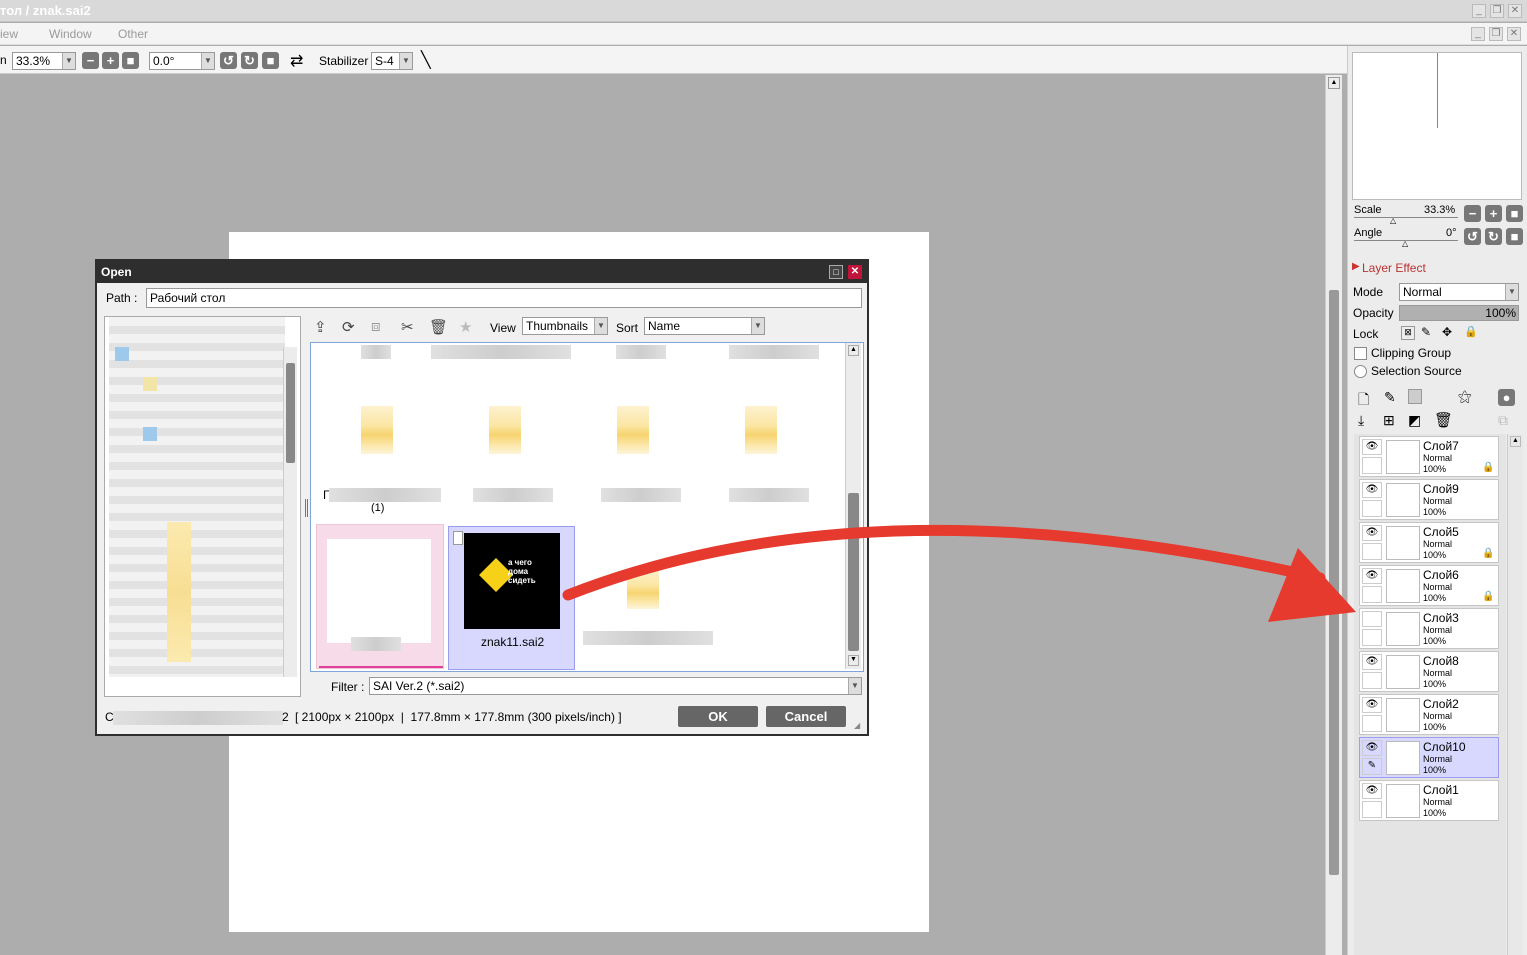 This screenshot has height=955, width=1527. I want to click on annotation-arrow, so click(959, 573).